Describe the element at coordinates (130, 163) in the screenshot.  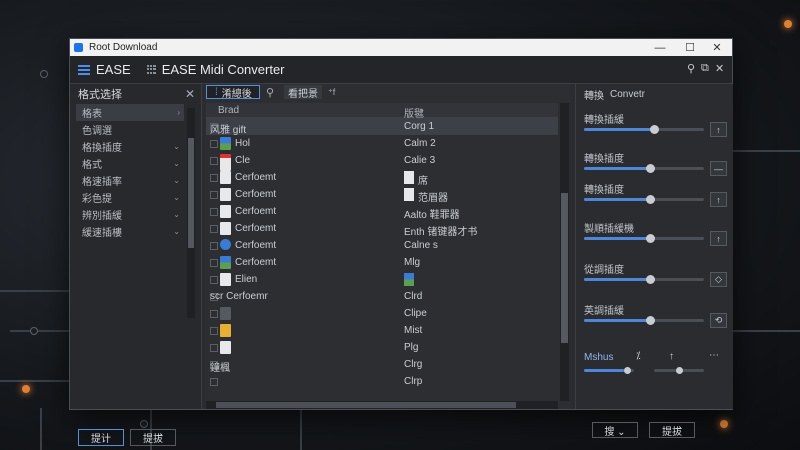
I see `format-item: 格式 ⌄` at that location.